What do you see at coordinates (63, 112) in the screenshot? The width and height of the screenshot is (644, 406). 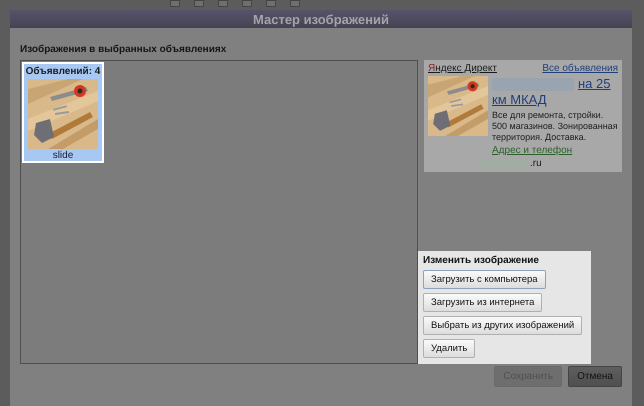 I see `image-thumbnail: Объявлений: 4 slide` at bounding box center [63, 112].